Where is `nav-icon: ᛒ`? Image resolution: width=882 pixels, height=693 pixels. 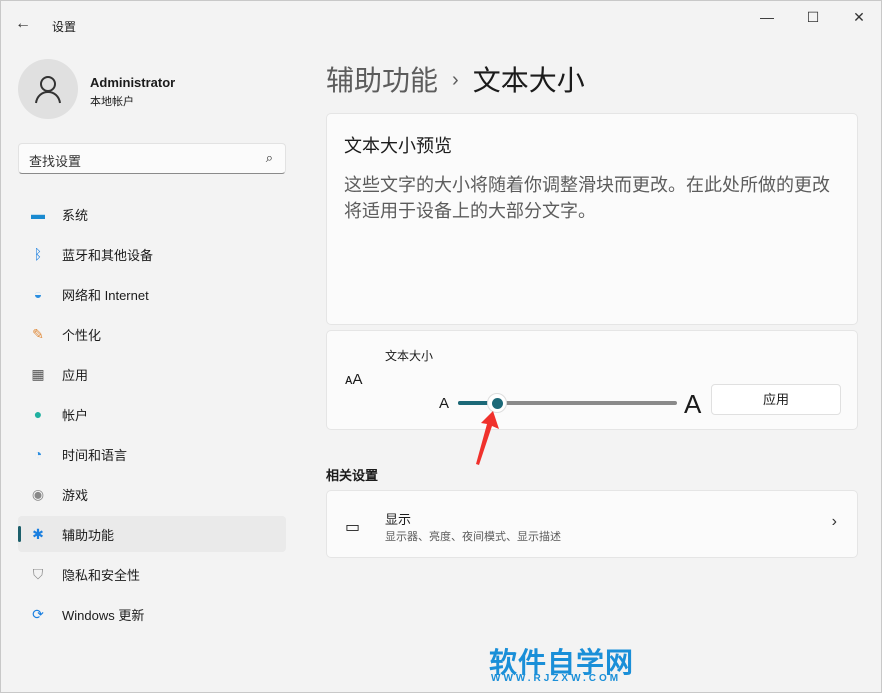 nav-icon: ᛒ is located at coordinates (38, 254).